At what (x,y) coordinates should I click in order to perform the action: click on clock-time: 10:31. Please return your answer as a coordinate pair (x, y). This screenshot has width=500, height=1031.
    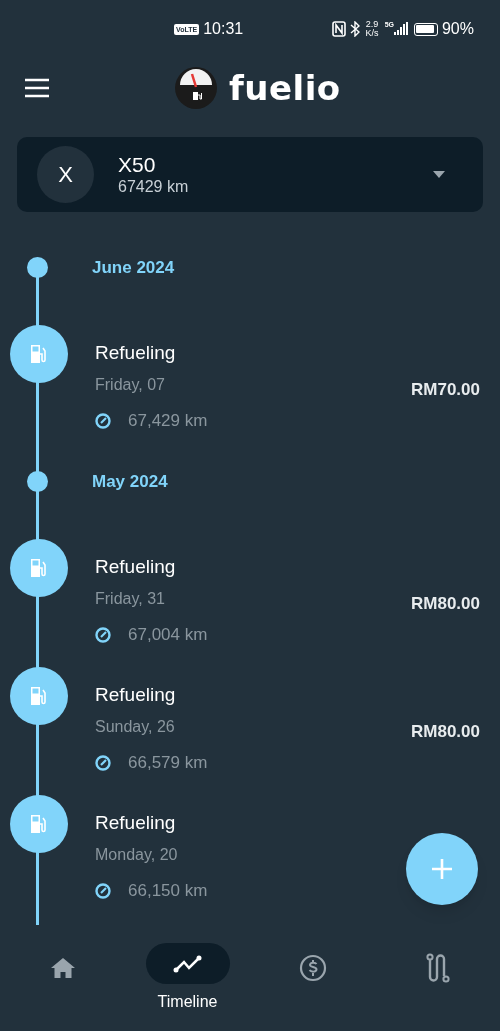
    Looking at the image, I should click on (223, 29).